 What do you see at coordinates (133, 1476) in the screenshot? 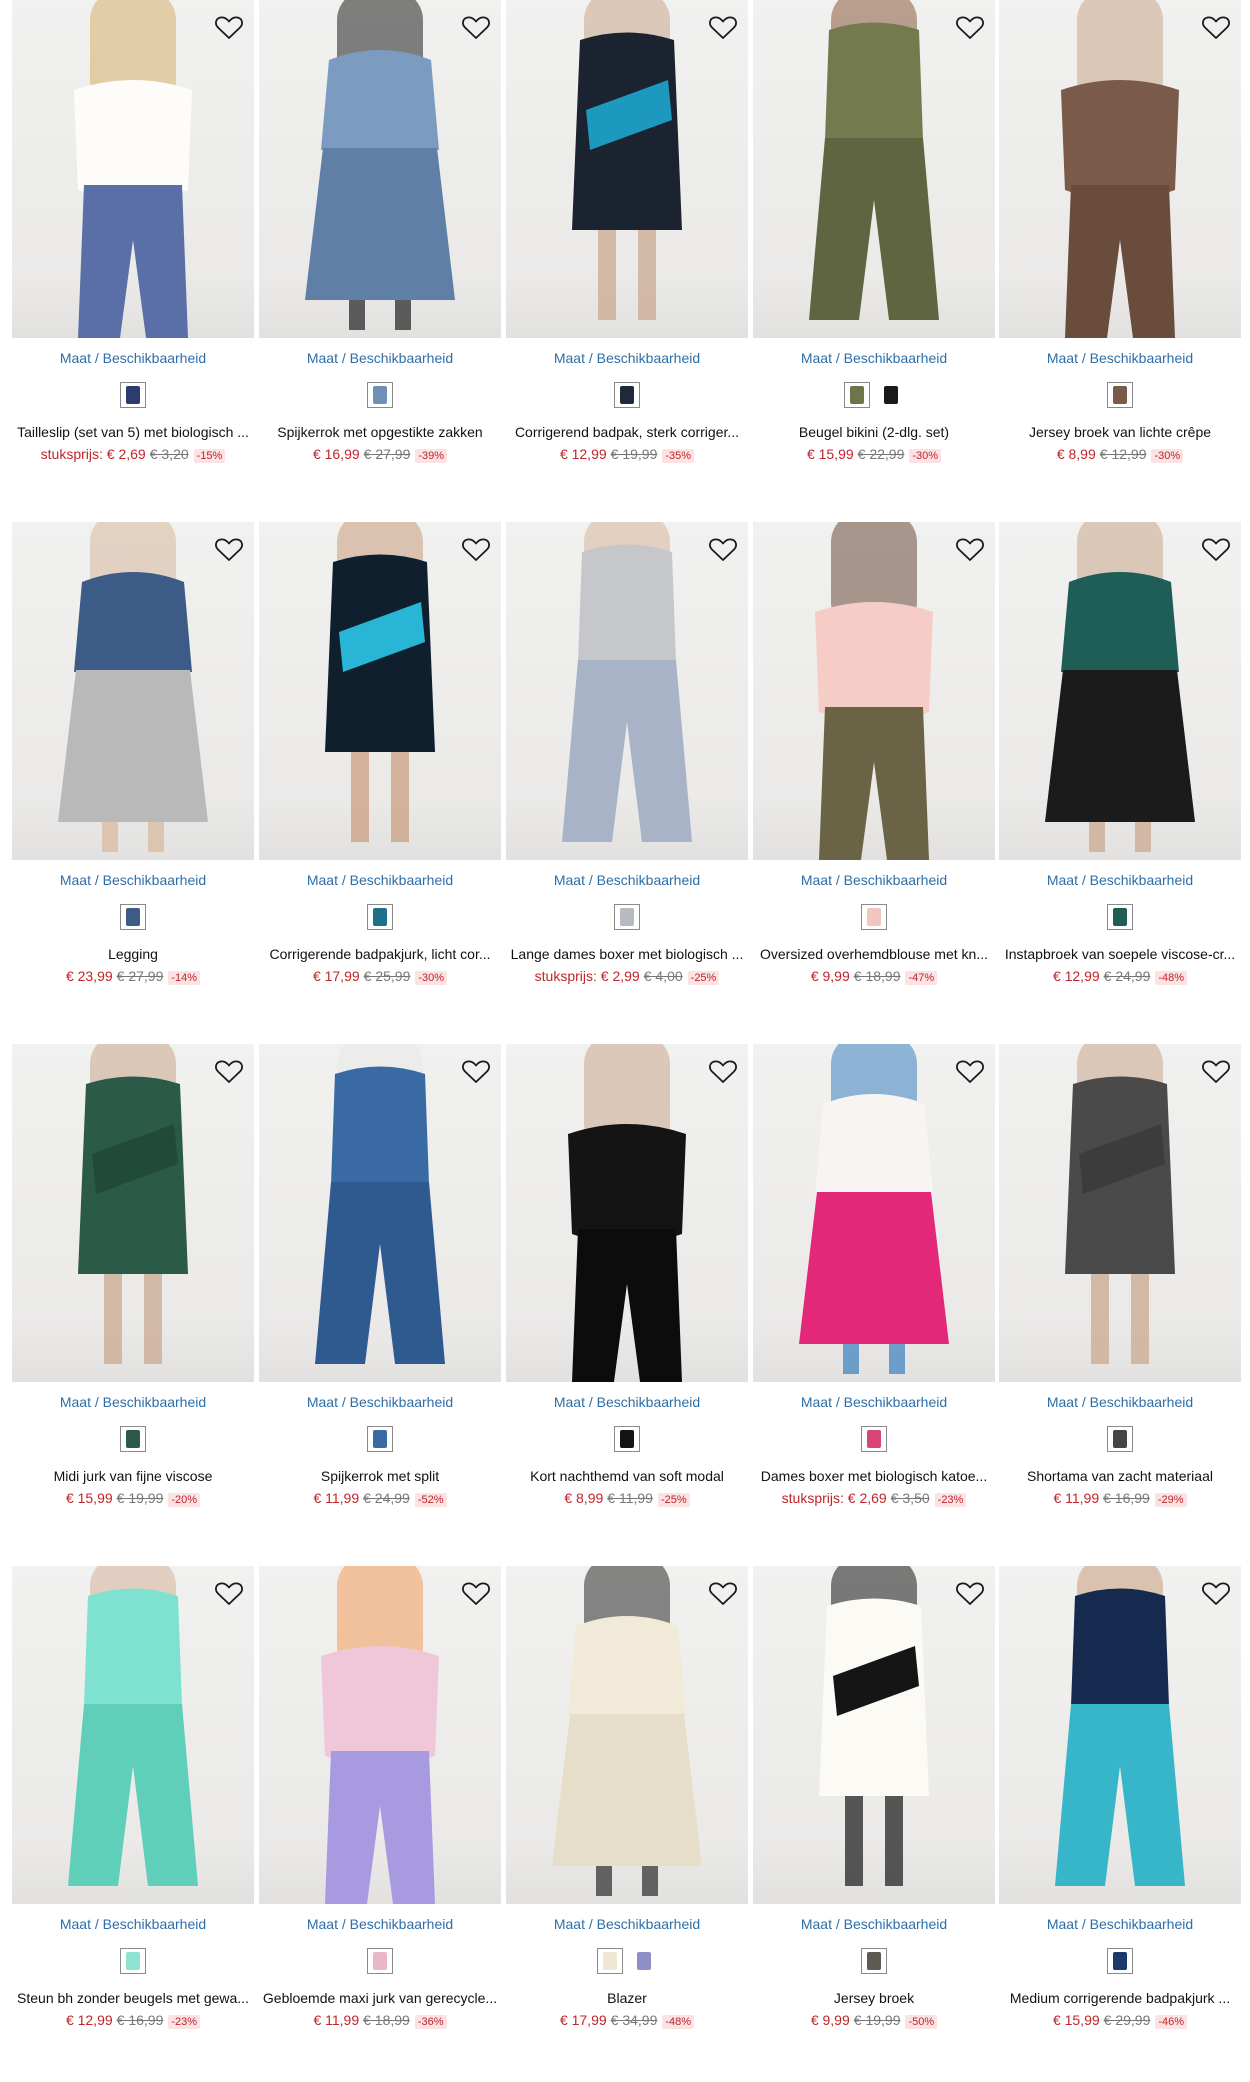
I see `product-title: Midi jurk van fijne viscose` at bounding box center [133, 1476].